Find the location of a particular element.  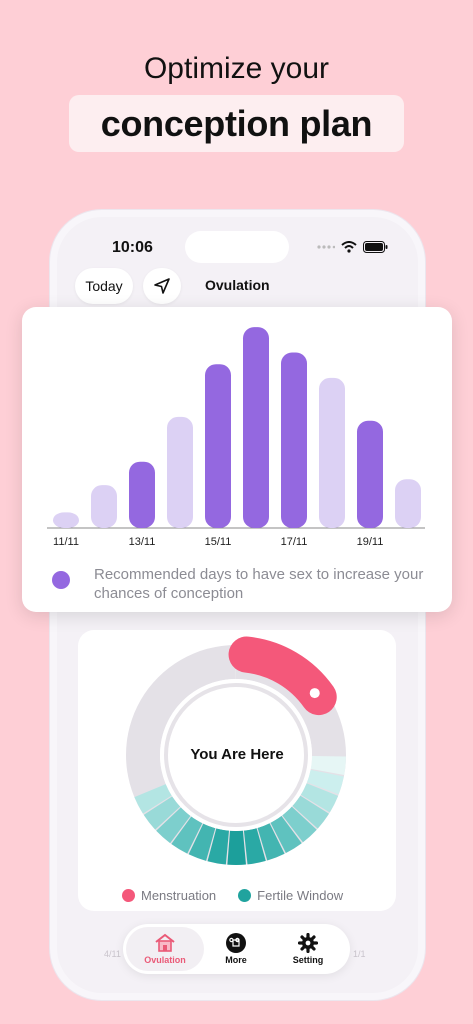

menstruation-dot is located at coordinates (128, 895).